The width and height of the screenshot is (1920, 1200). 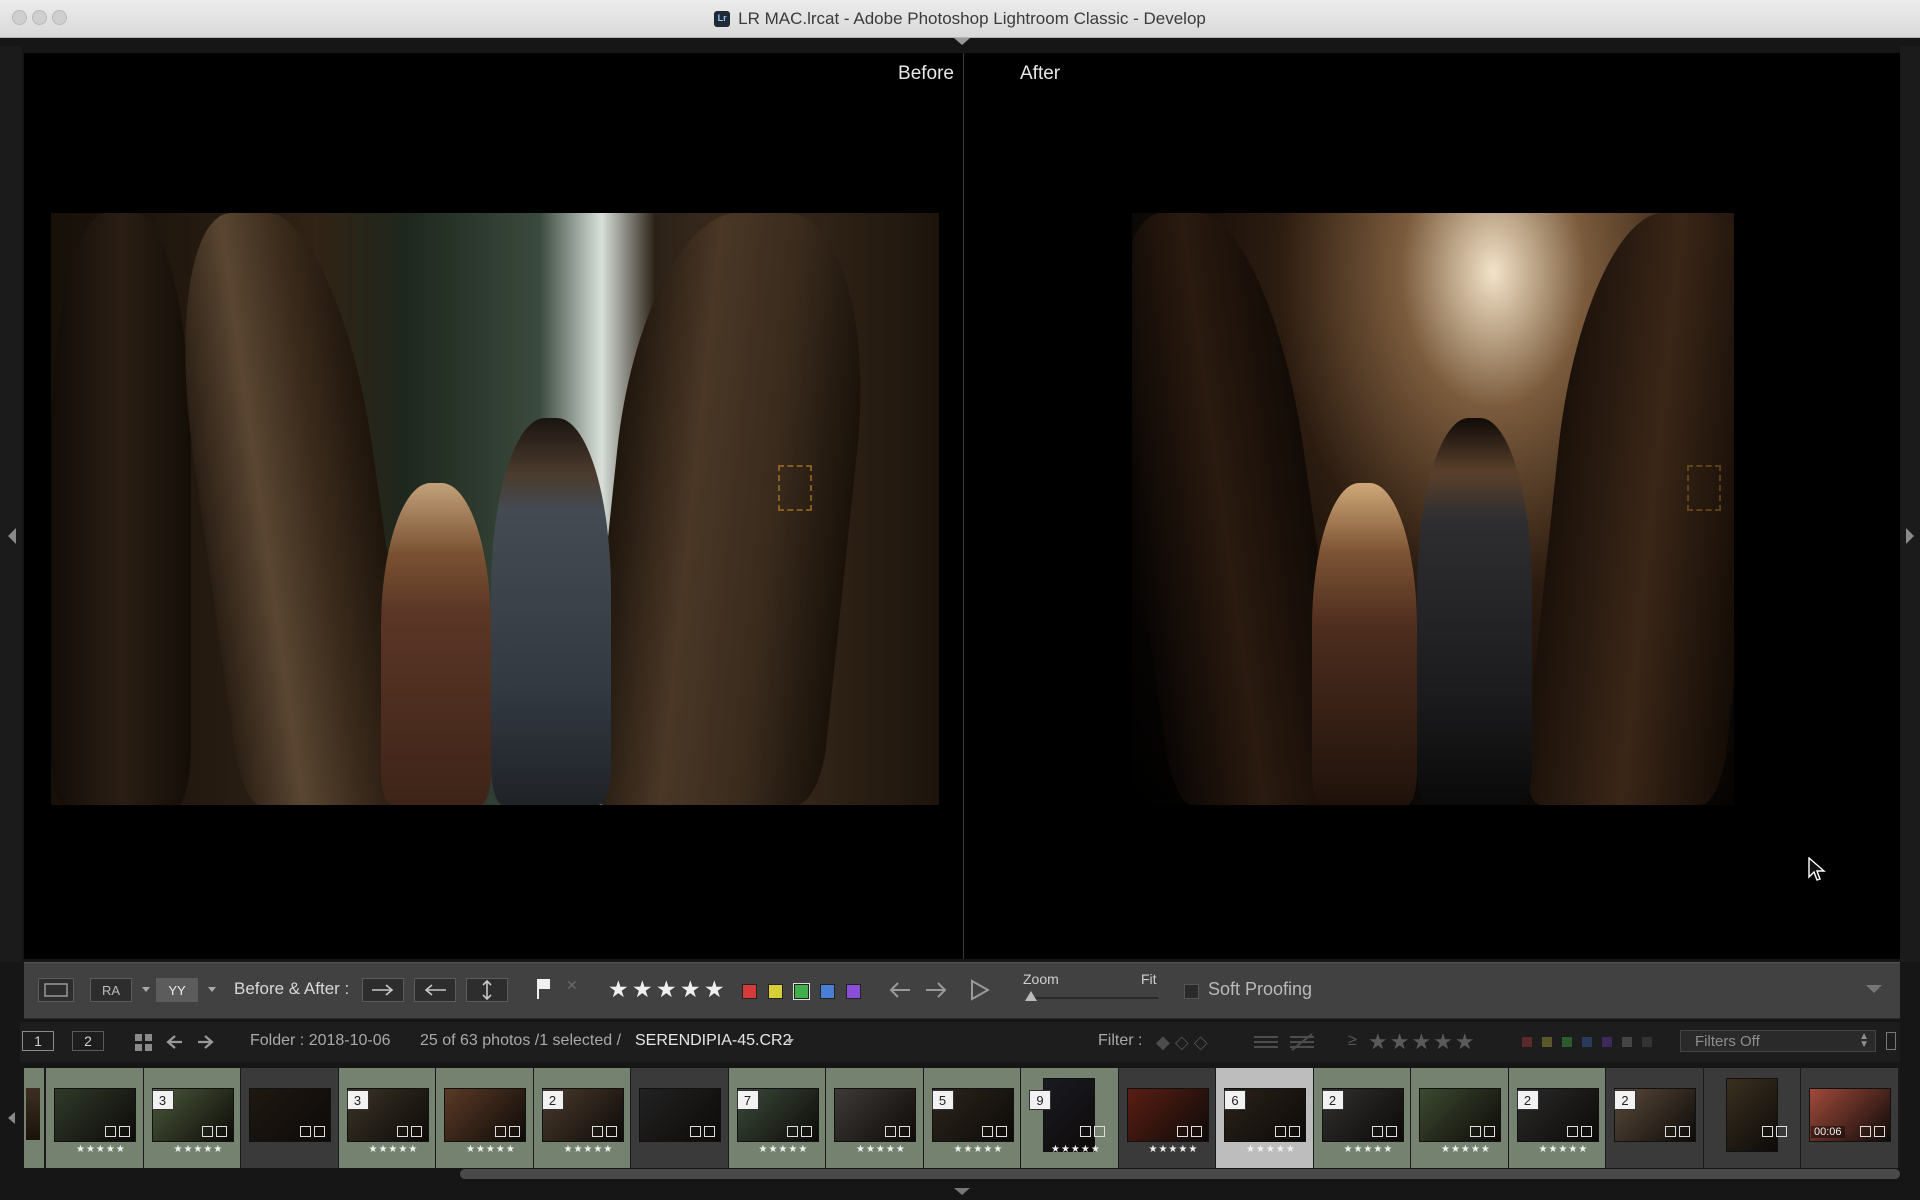 I want to click on play-slideshow-icon, so click(x=980, y=992).